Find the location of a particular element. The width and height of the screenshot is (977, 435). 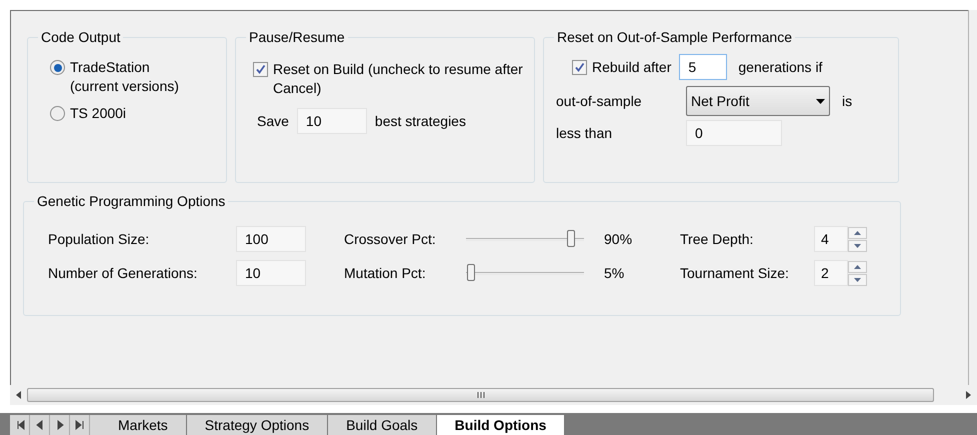

spinner-field: 4 is located at coordinates (831, 239).